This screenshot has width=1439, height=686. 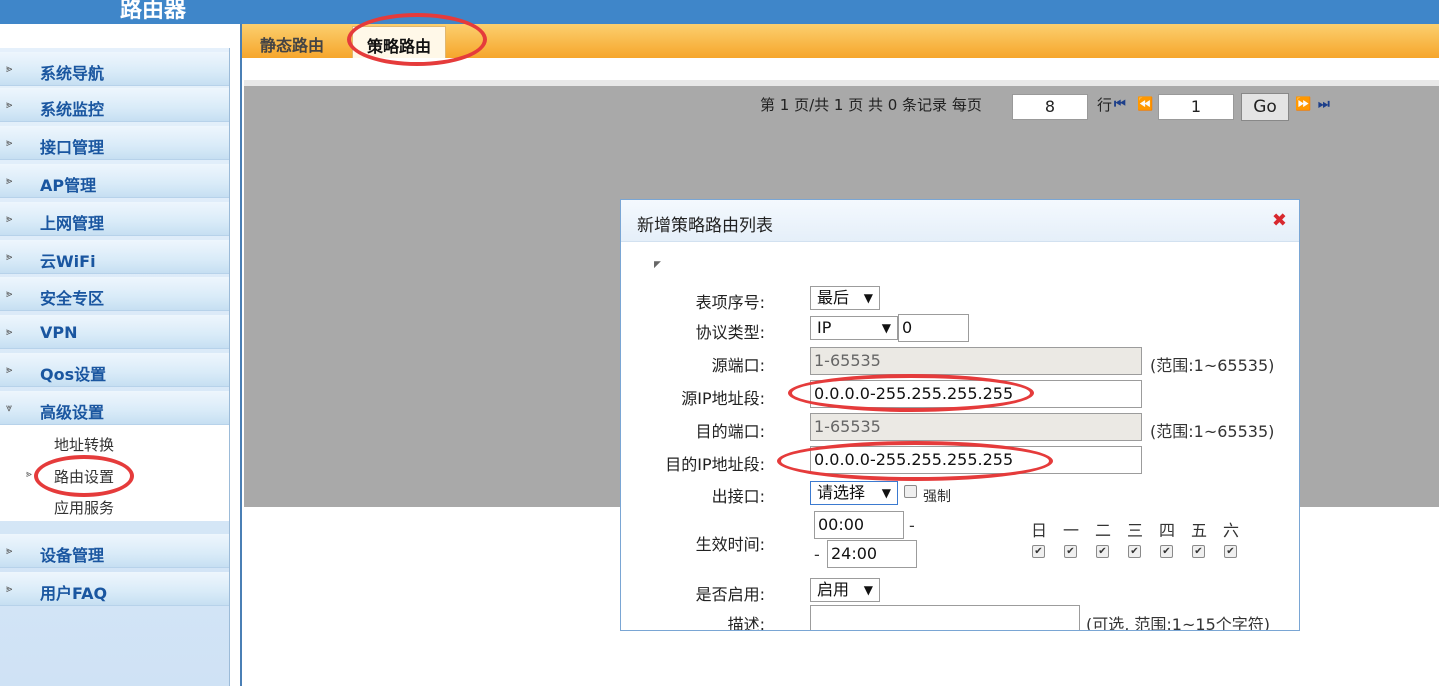 I want to click on out-interface-select: 请选择 ▼, so click(x=854, y=493).